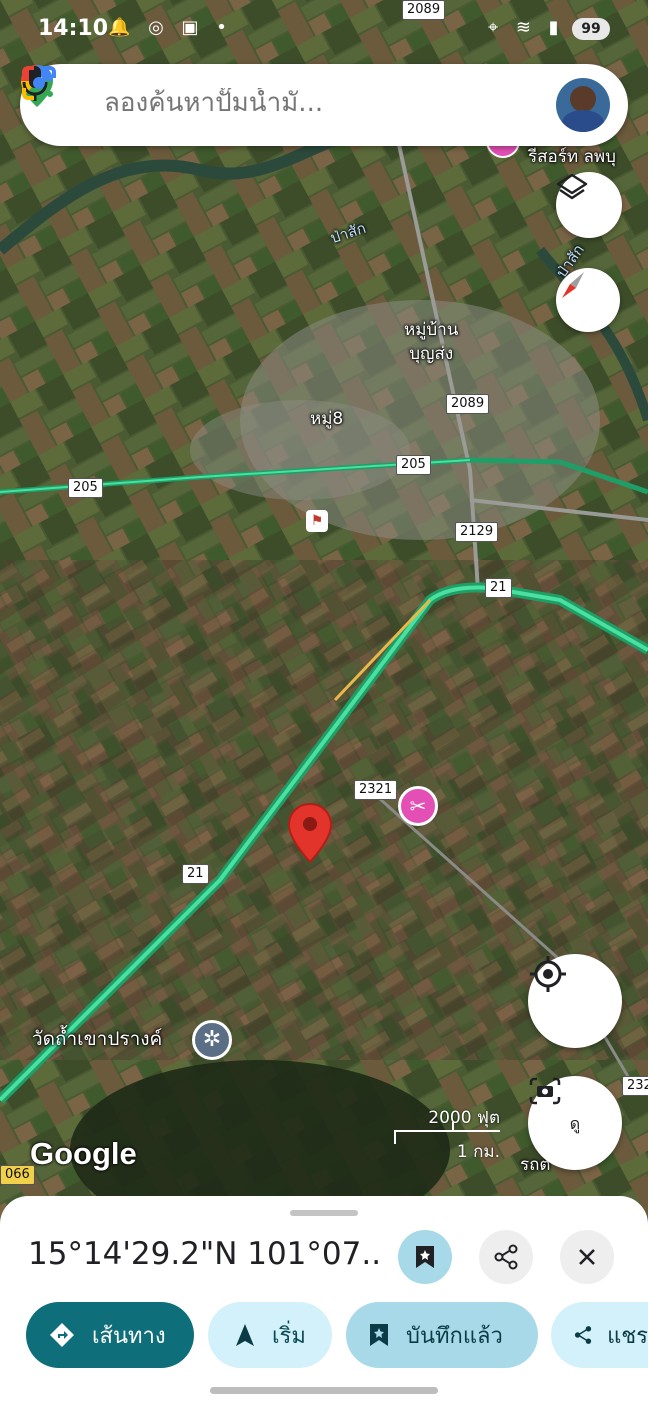 This screenshot has height=1404, width=648. I want to click on share-label: แชร, so click(627, 1336).